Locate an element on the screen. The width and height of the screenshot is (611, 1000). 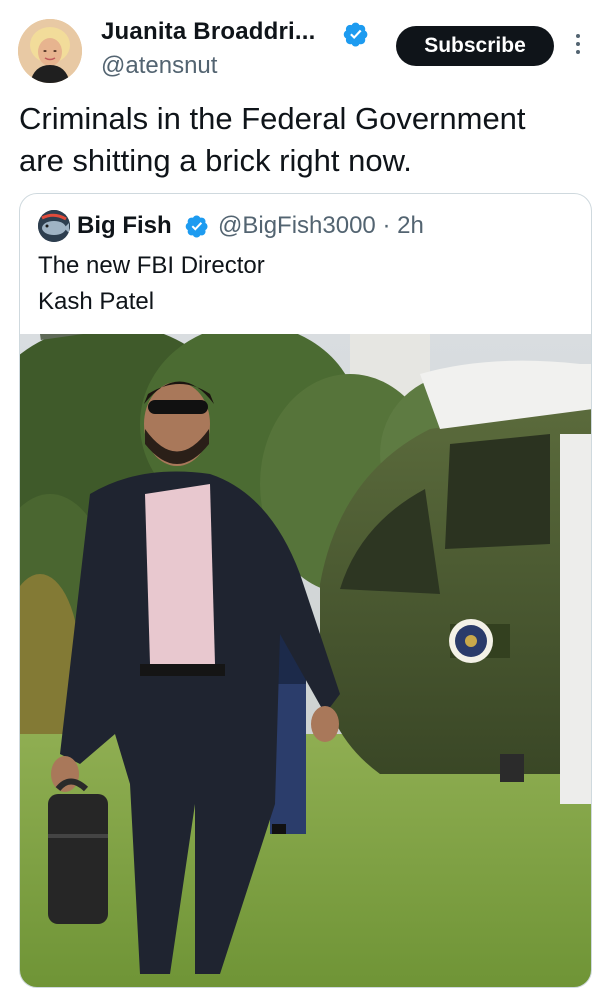
quoted-author-meta: @BigFish3000 · 2h is located at coordinates (321, 226).